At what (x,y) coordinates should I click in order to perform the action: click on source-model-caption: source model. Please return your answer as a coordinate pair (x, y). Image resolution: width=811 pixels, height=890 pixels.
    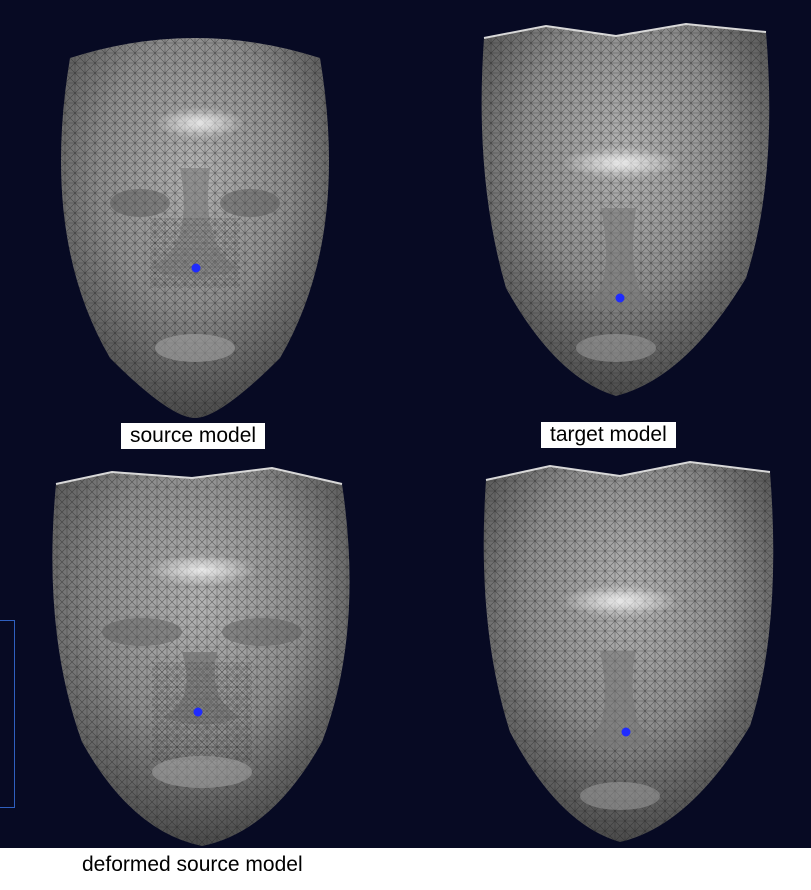
    Looking at the image, I should click on (193, 436).